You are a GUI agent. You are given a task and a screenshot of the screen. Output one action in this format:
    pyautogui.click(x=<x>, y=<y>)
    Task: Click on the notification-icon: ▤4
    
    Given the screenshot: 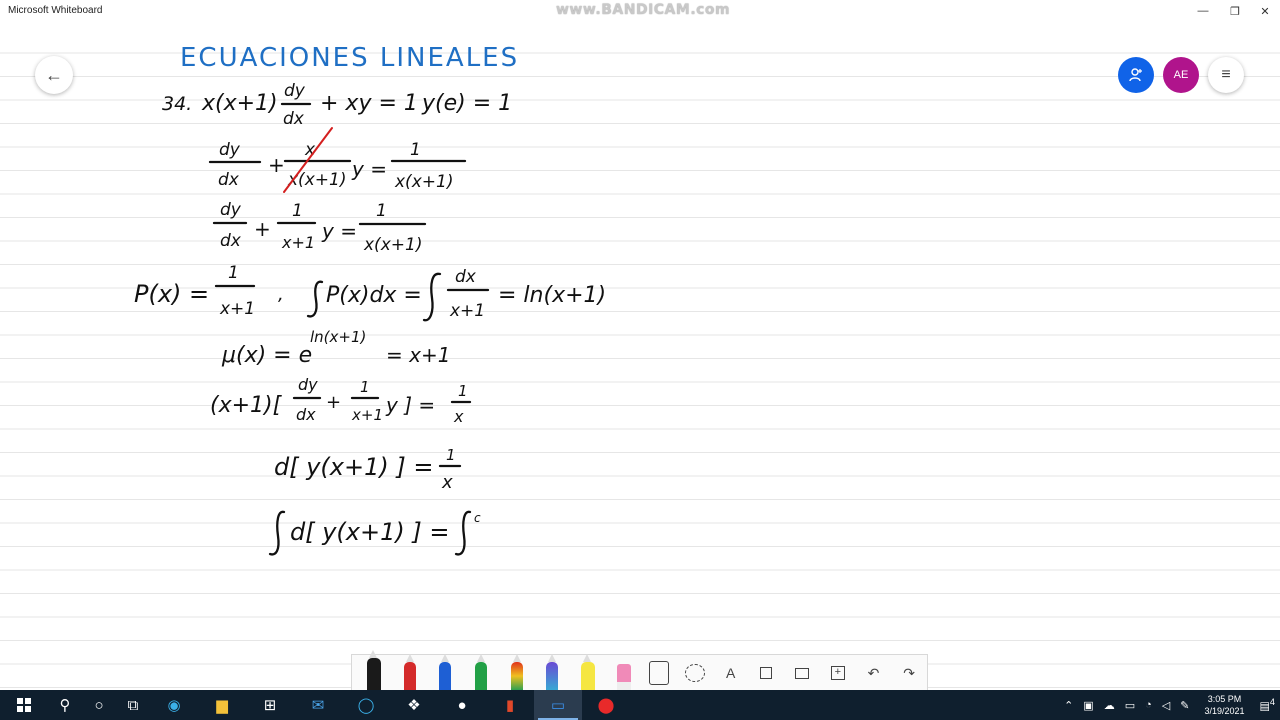 What is the action you would take?
    pyautogui.click(x=1268, y=705)
    